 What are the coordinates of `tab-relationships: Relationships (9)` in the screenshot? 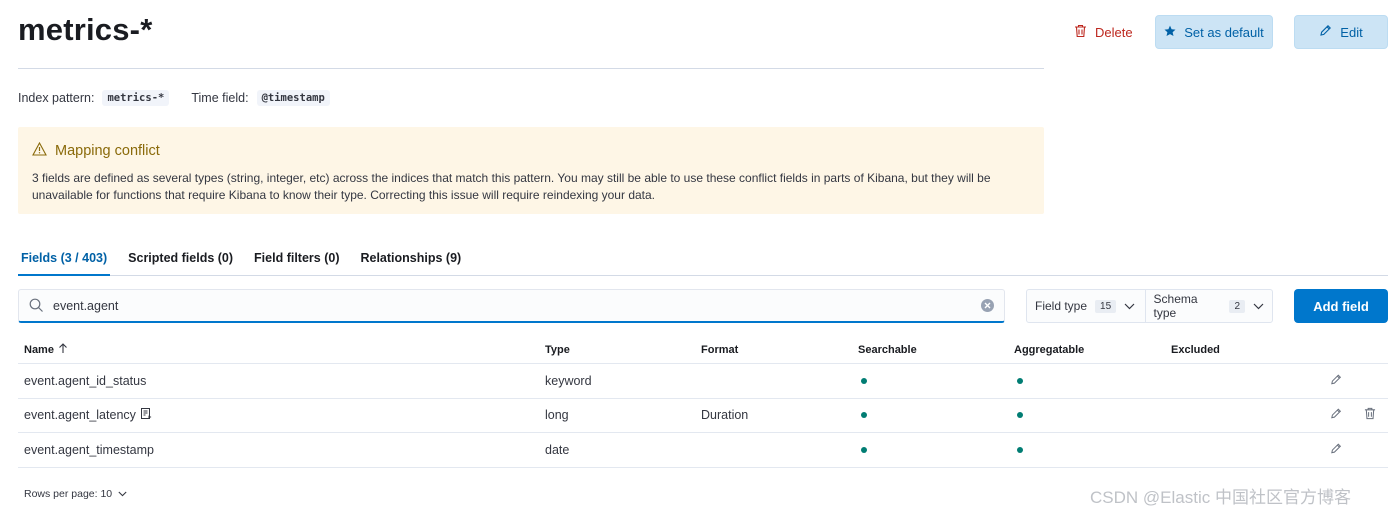 It's located at (410, 260).